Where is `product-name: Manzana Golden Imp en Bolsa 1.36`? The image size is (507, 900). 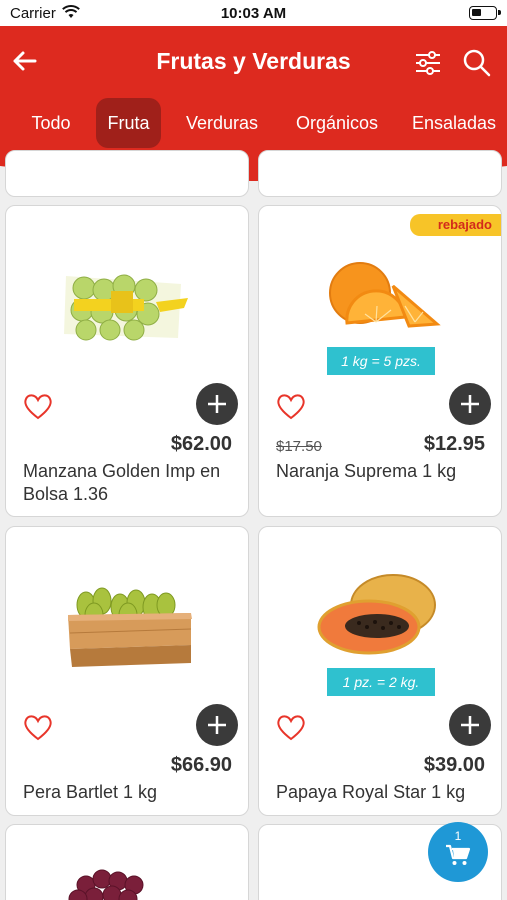 product-name: Manzana Golden Imp en Bolsa 1.36 is located at coordinates (122, 482).